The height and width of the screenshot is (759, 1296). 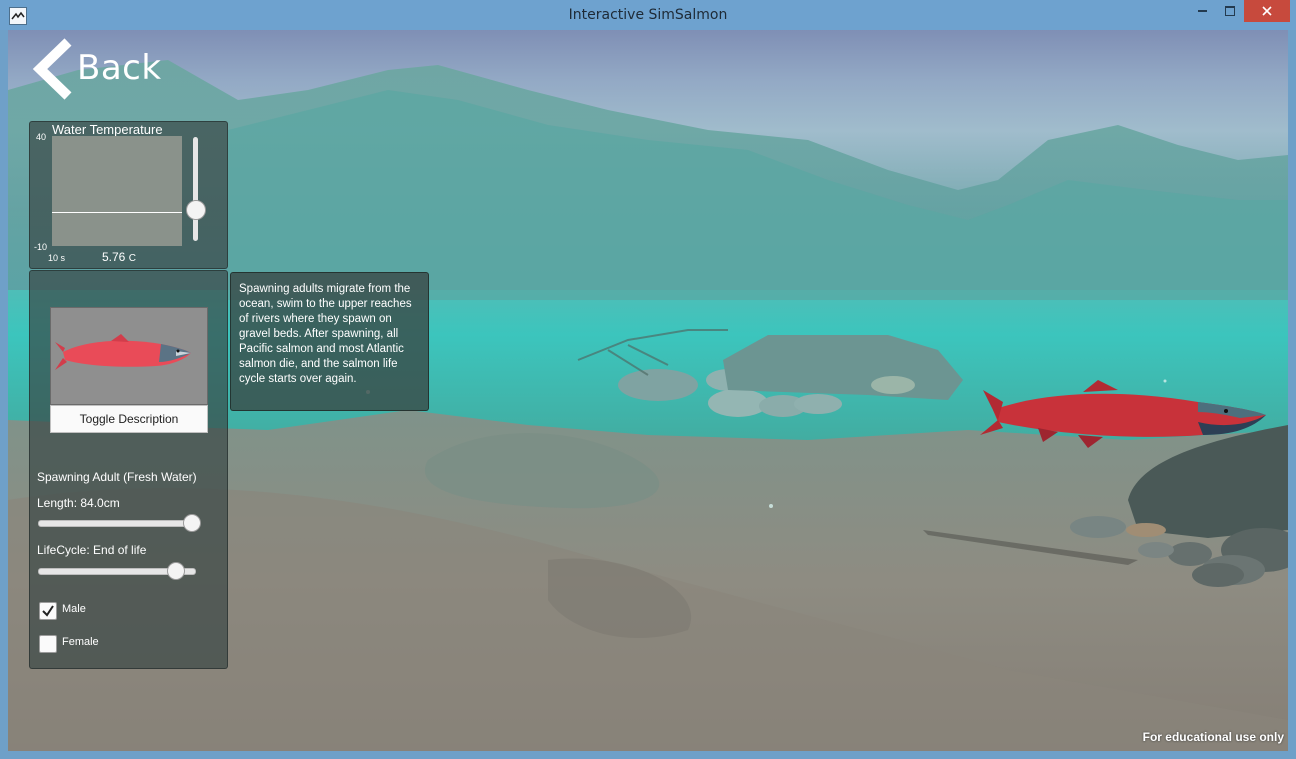 What do you see at coordinates (52, 69) in the screenshot?
I see `chevron-left-icon` at bounding box center [52, 69].